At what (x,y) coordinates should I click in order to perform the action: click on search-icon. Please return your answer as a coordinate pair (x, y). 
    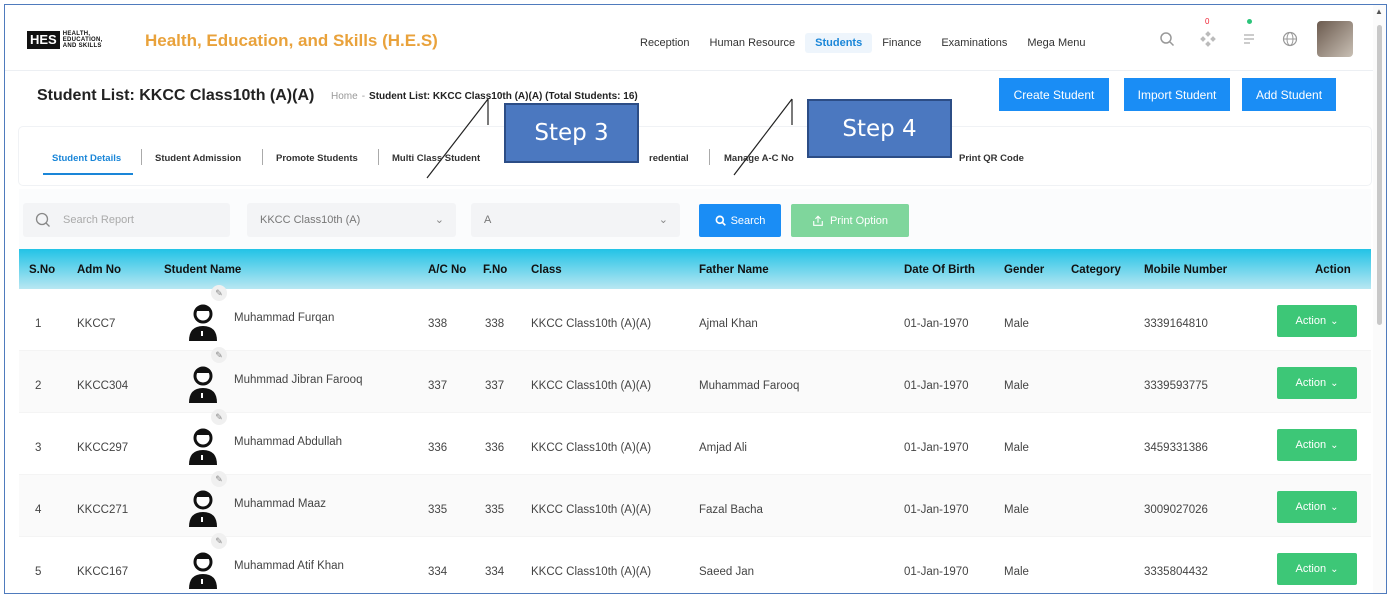
    Looking at the image, I should click on (1167, 39).